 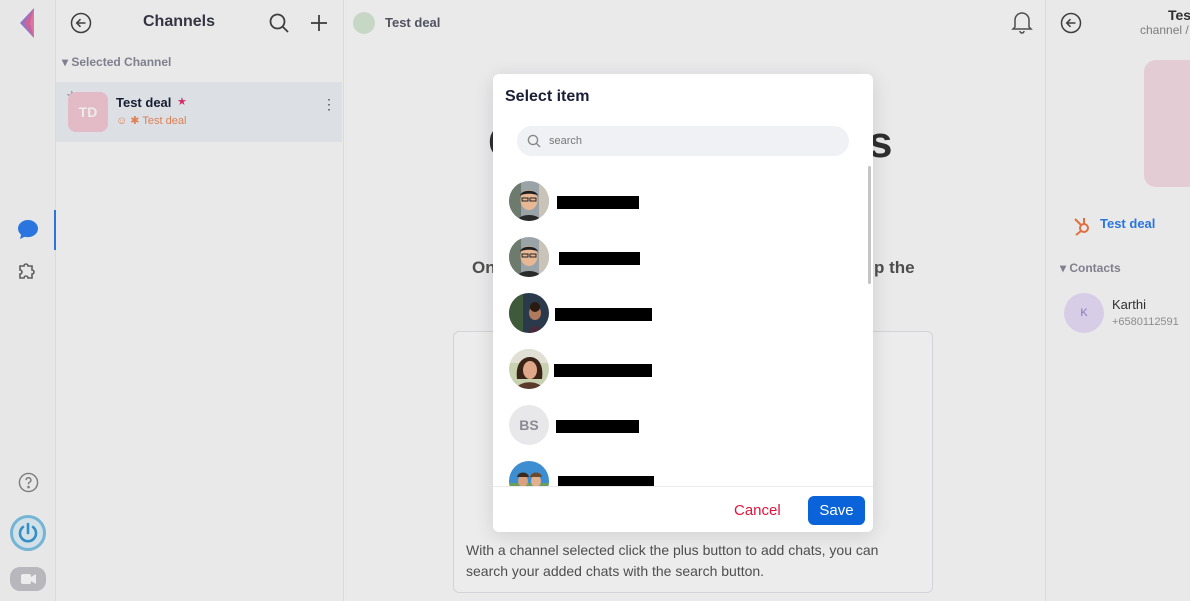 I want to click on list-item: BS ████████████, so click(x=678, y=419).